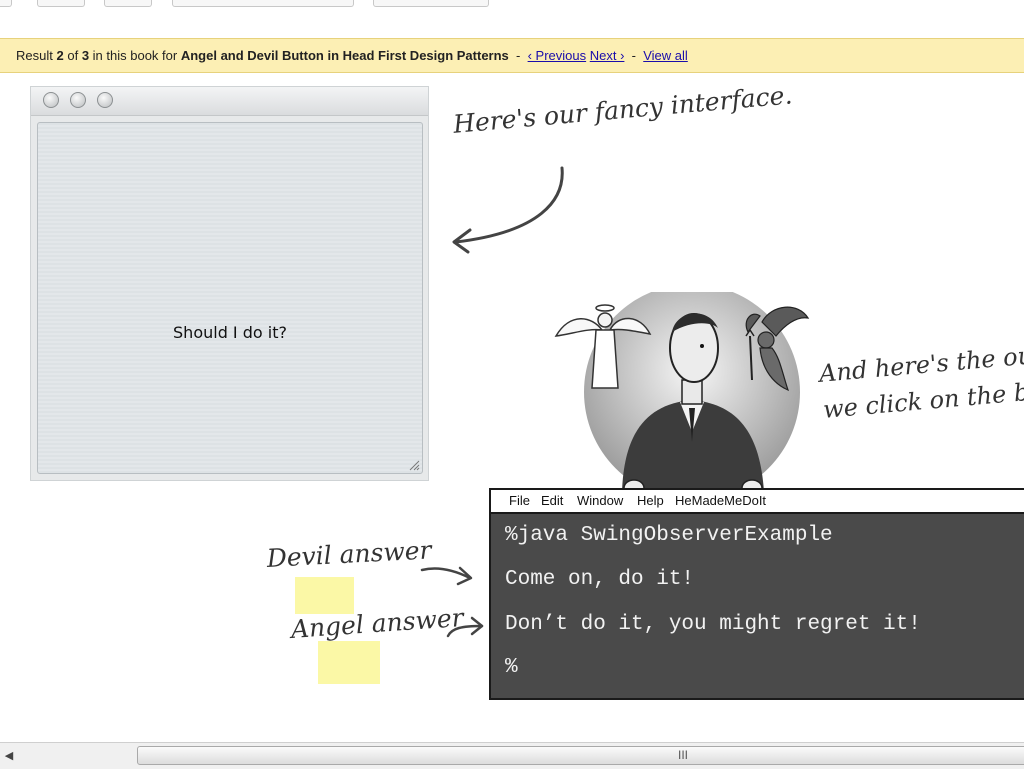  What do you see at coordinates (557, 55) in the screenshot?
I see `previous-link: ‹ Previous` at bounding box center [557, 55].